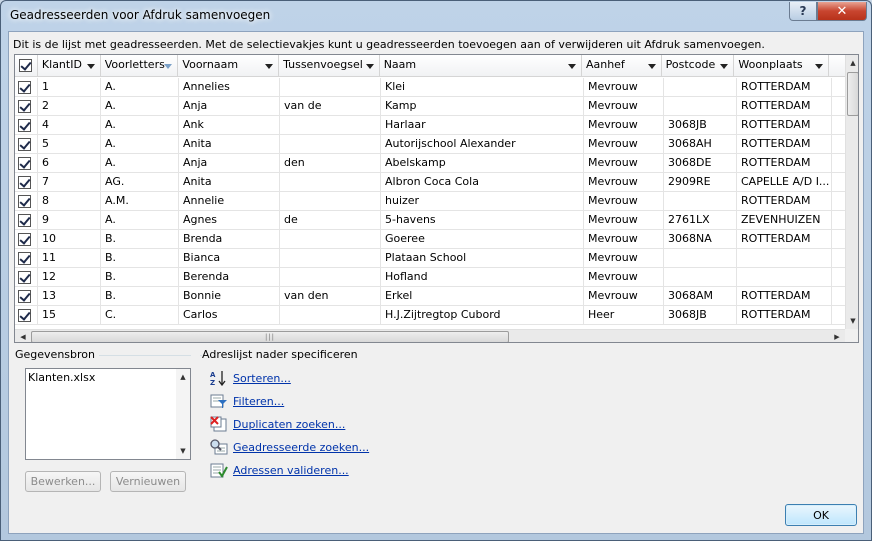  What do you see at coordinates (330, 106) in the screenshot?
I see `cell-tussenvoegsel: van de` at bounding box center [330, 106].